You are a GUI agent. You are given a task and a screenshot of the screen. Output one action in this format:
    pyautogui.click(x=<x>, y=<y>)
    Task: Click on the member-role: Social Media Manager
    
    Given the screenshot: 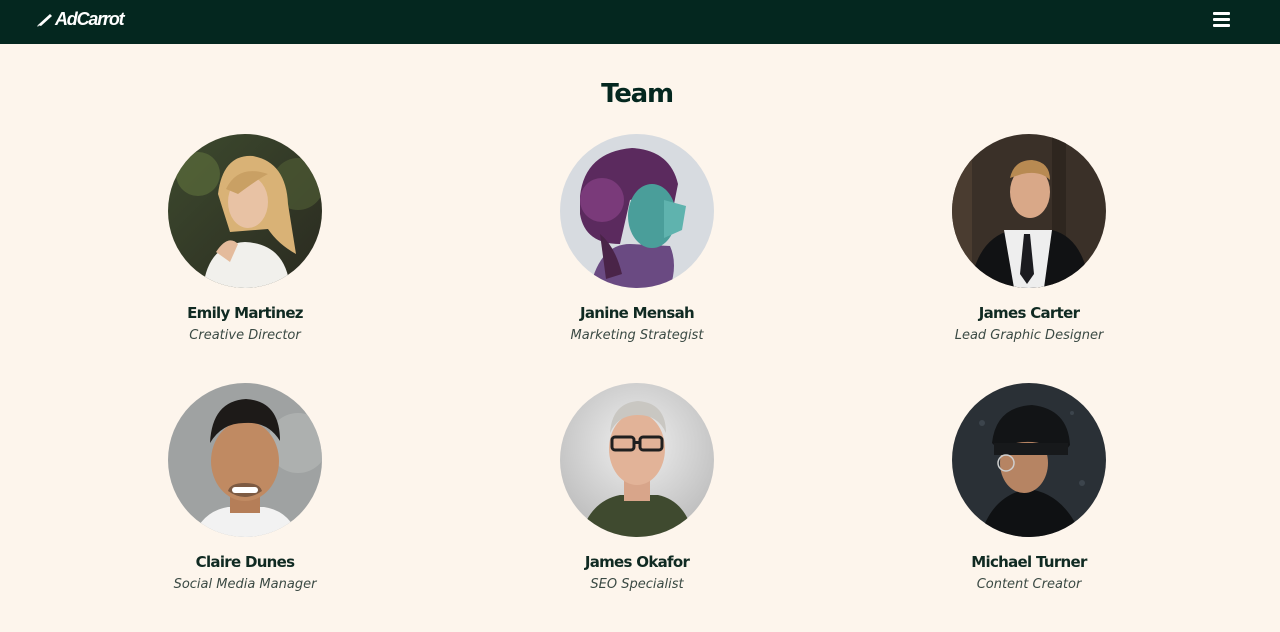 What is the action you would take?
    pyautogui.click(x=245, y=584)
    